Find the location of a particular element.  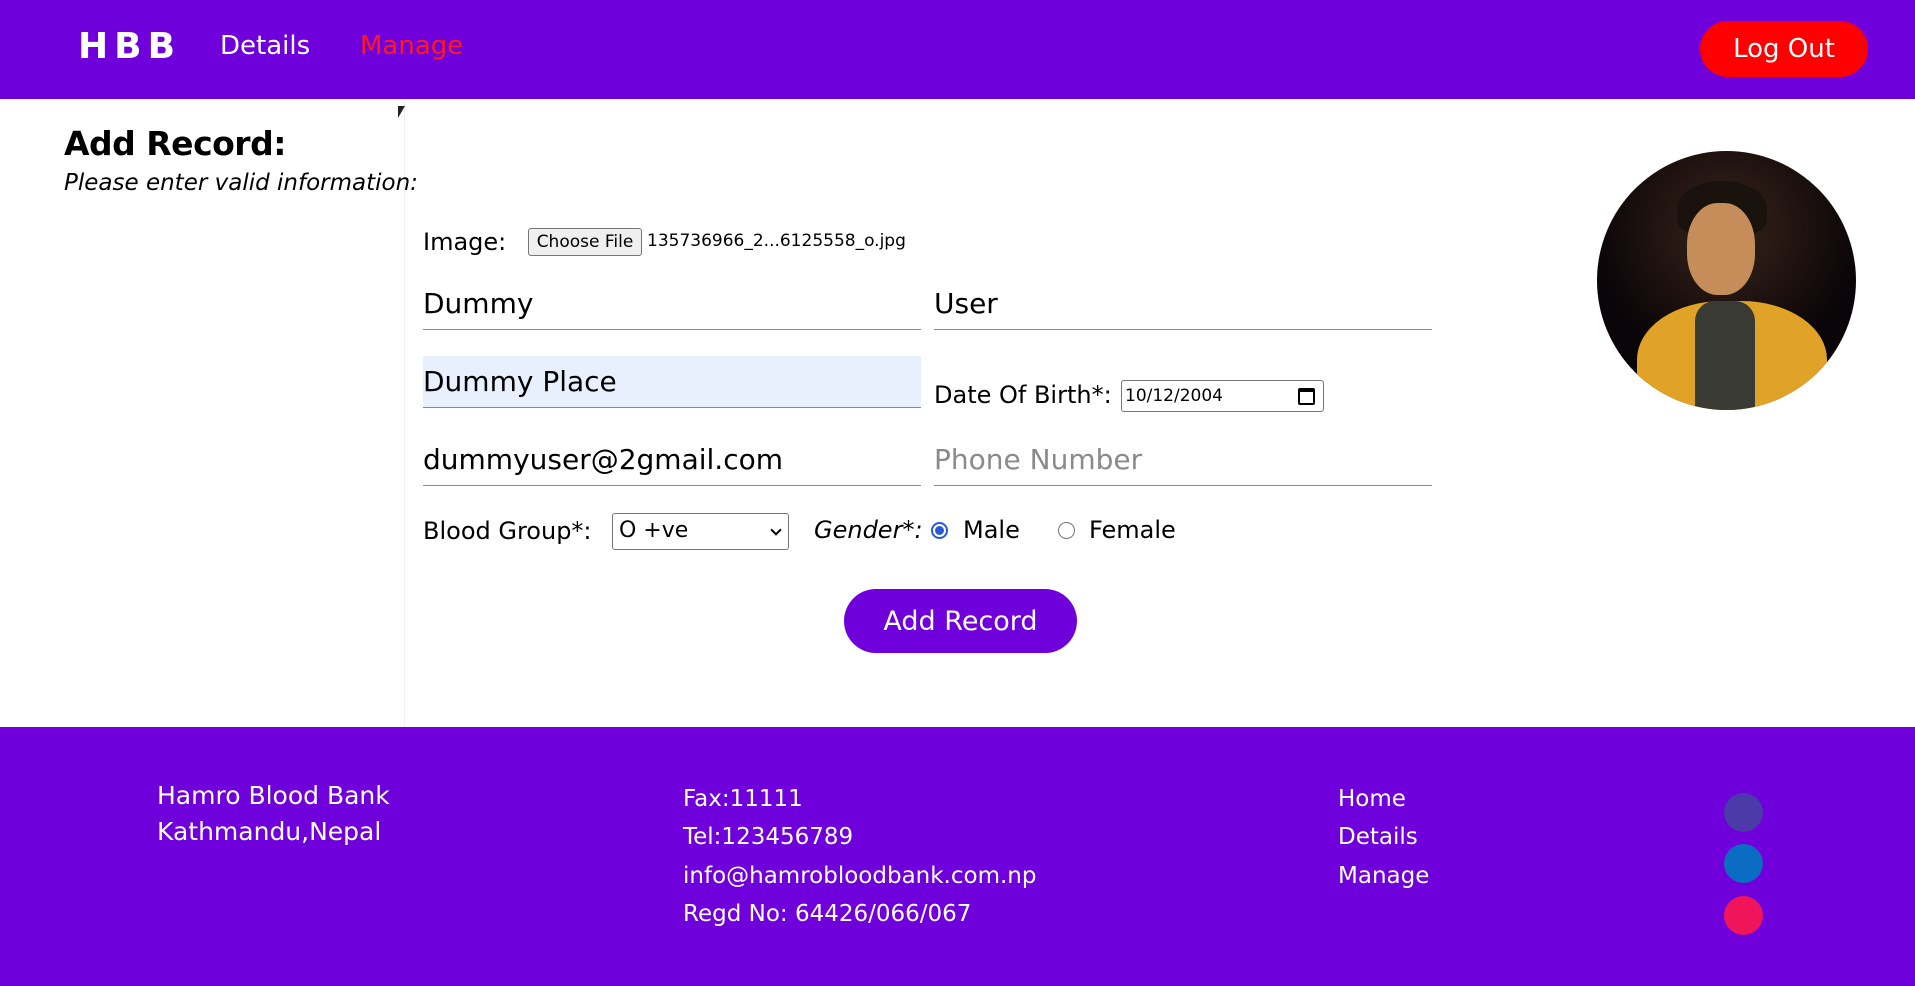

email-input is located at coordinates (672, 460).